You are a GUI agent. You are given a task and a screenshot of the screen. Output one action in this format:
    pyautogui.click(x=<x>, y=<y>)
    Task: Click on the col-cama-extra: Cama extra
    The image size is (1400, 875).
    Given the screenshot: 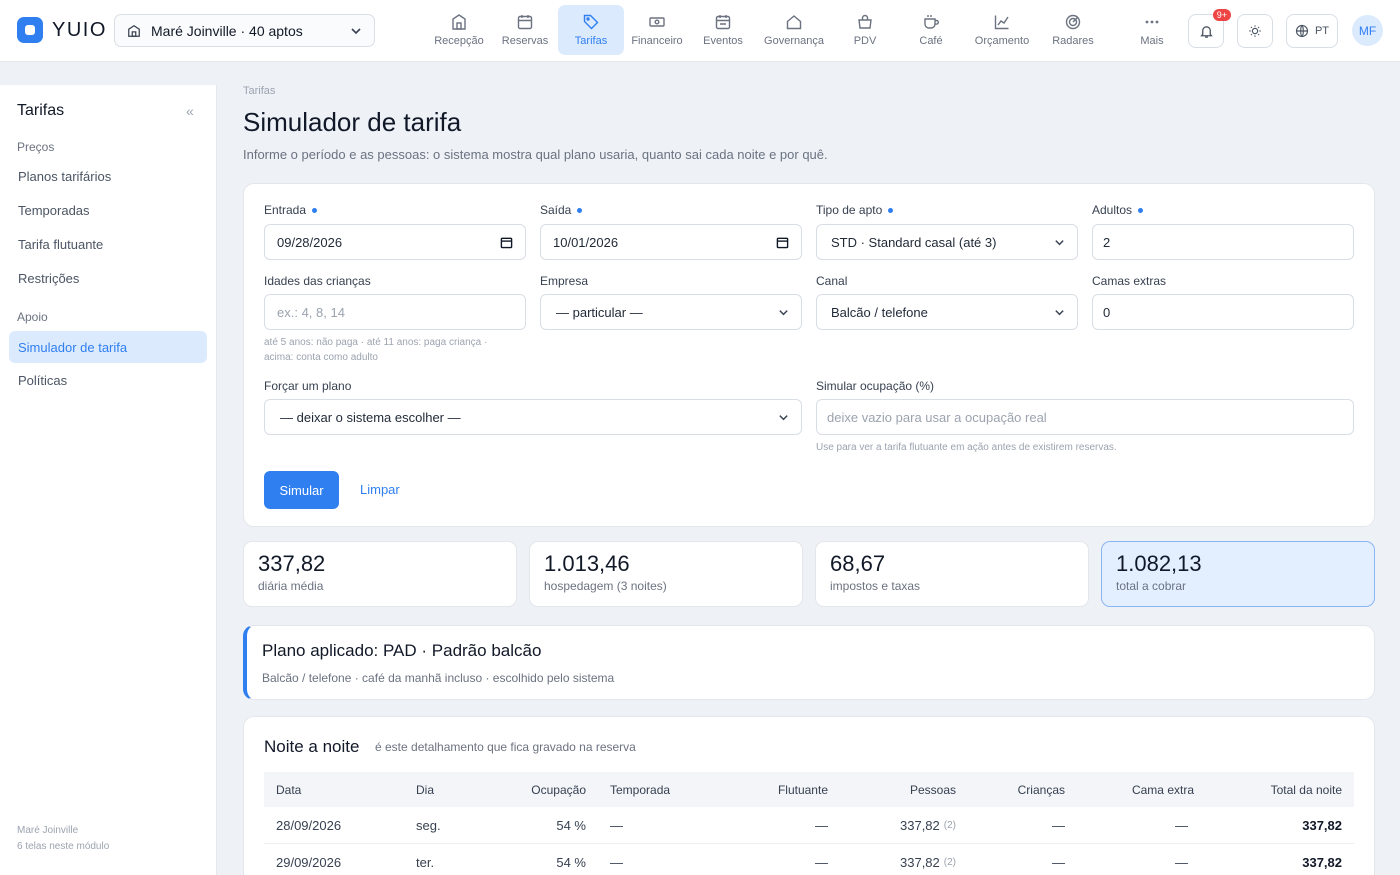 What is the action you would take?
    pyautogui.click(x=1163, y=789)
    